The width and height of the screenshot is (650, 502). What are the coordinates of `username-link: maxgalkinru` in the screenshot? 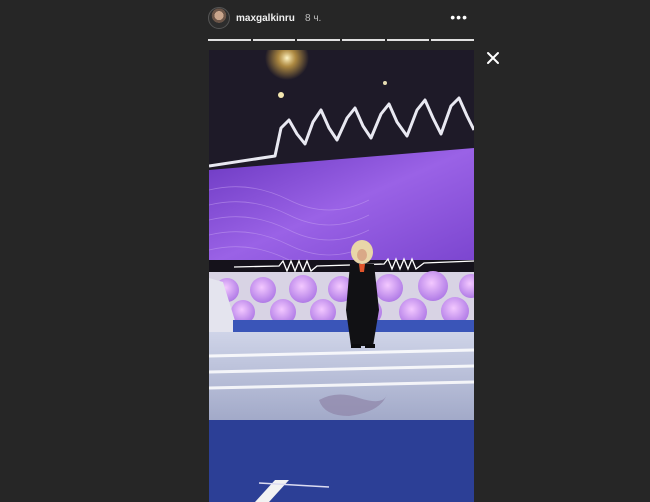 It's located at (265, 18).